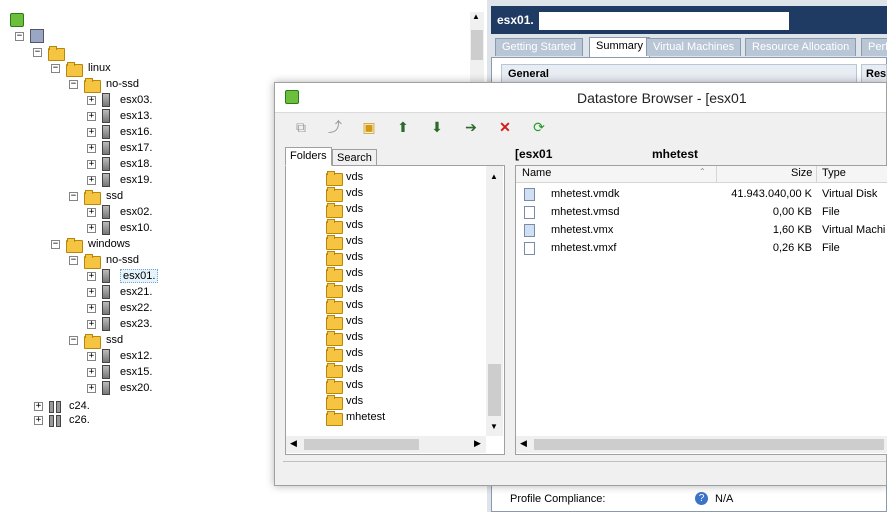  What do you see at coordinates (127, 372) in the screenshot?
I see `host-node: esx15.` at bounding box center [127, 372].